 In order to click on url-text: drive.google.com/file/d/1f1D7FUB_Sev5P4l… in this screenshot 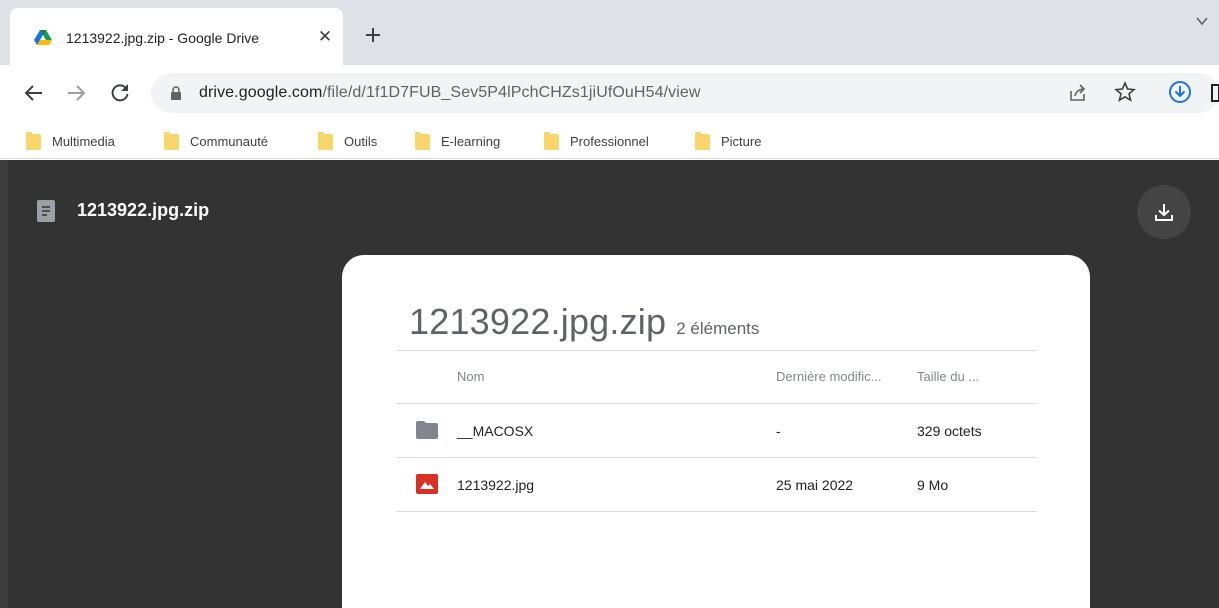, I will do `click(450, 93)`.